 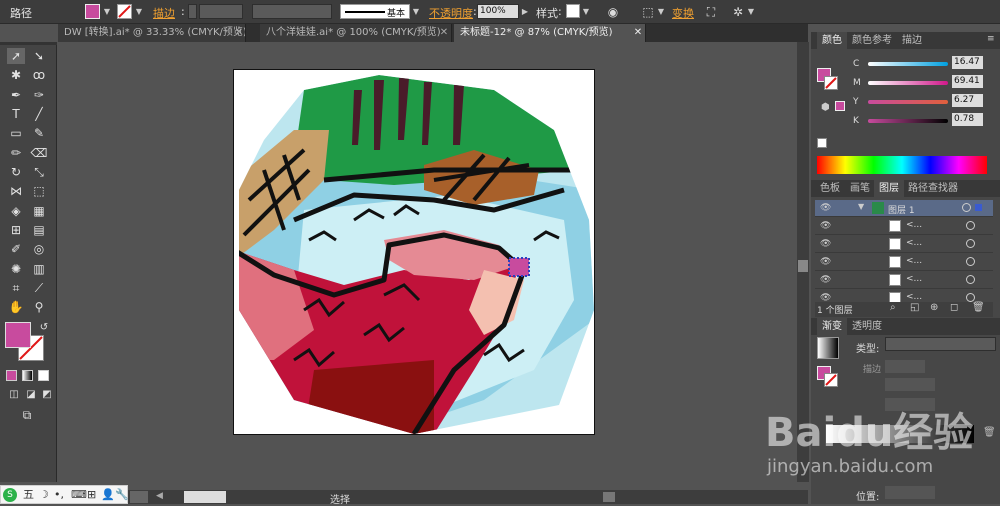 What do you see at coordinates (18, 335) in the screenshot?
I see `fill-color-front` at bounding box center [18, 335].